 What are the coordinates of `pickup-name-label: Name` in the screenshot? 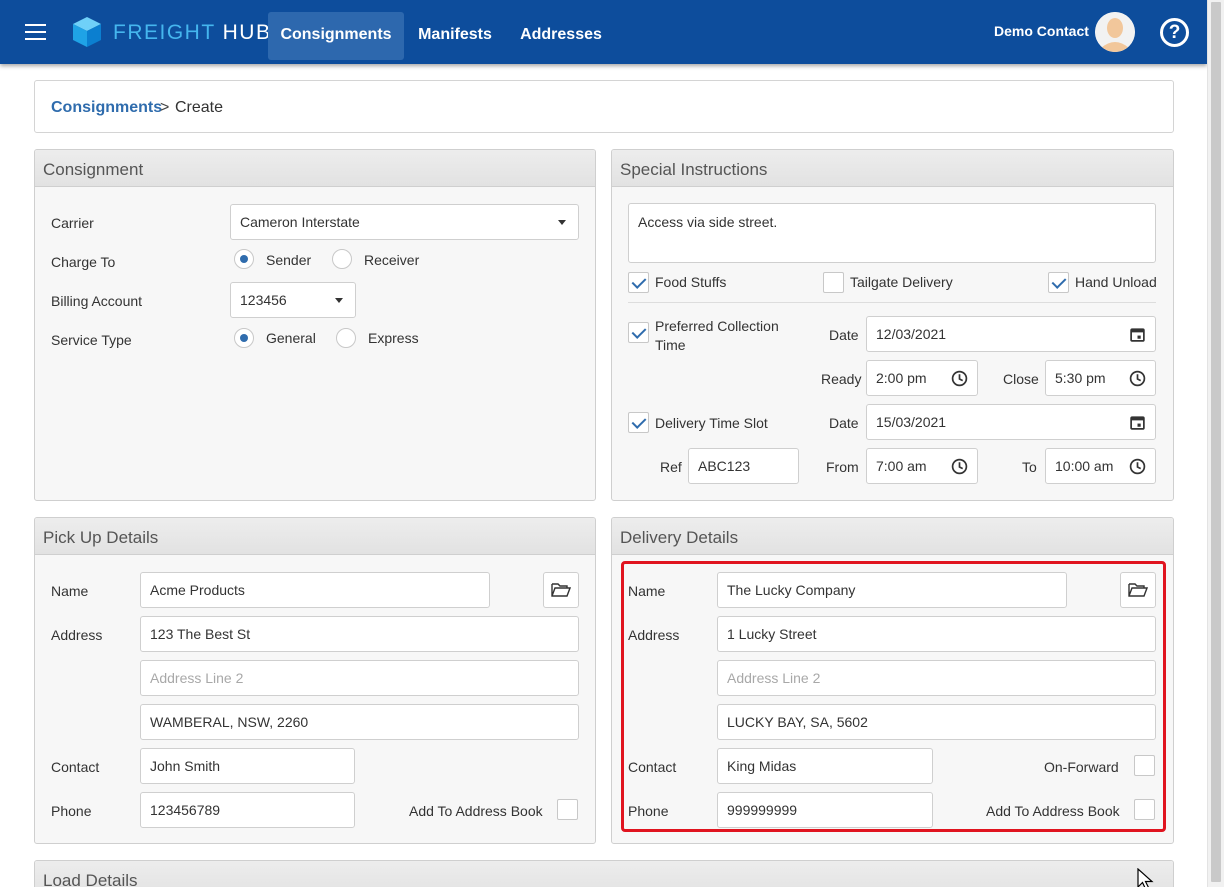 It's located at (70, 591).